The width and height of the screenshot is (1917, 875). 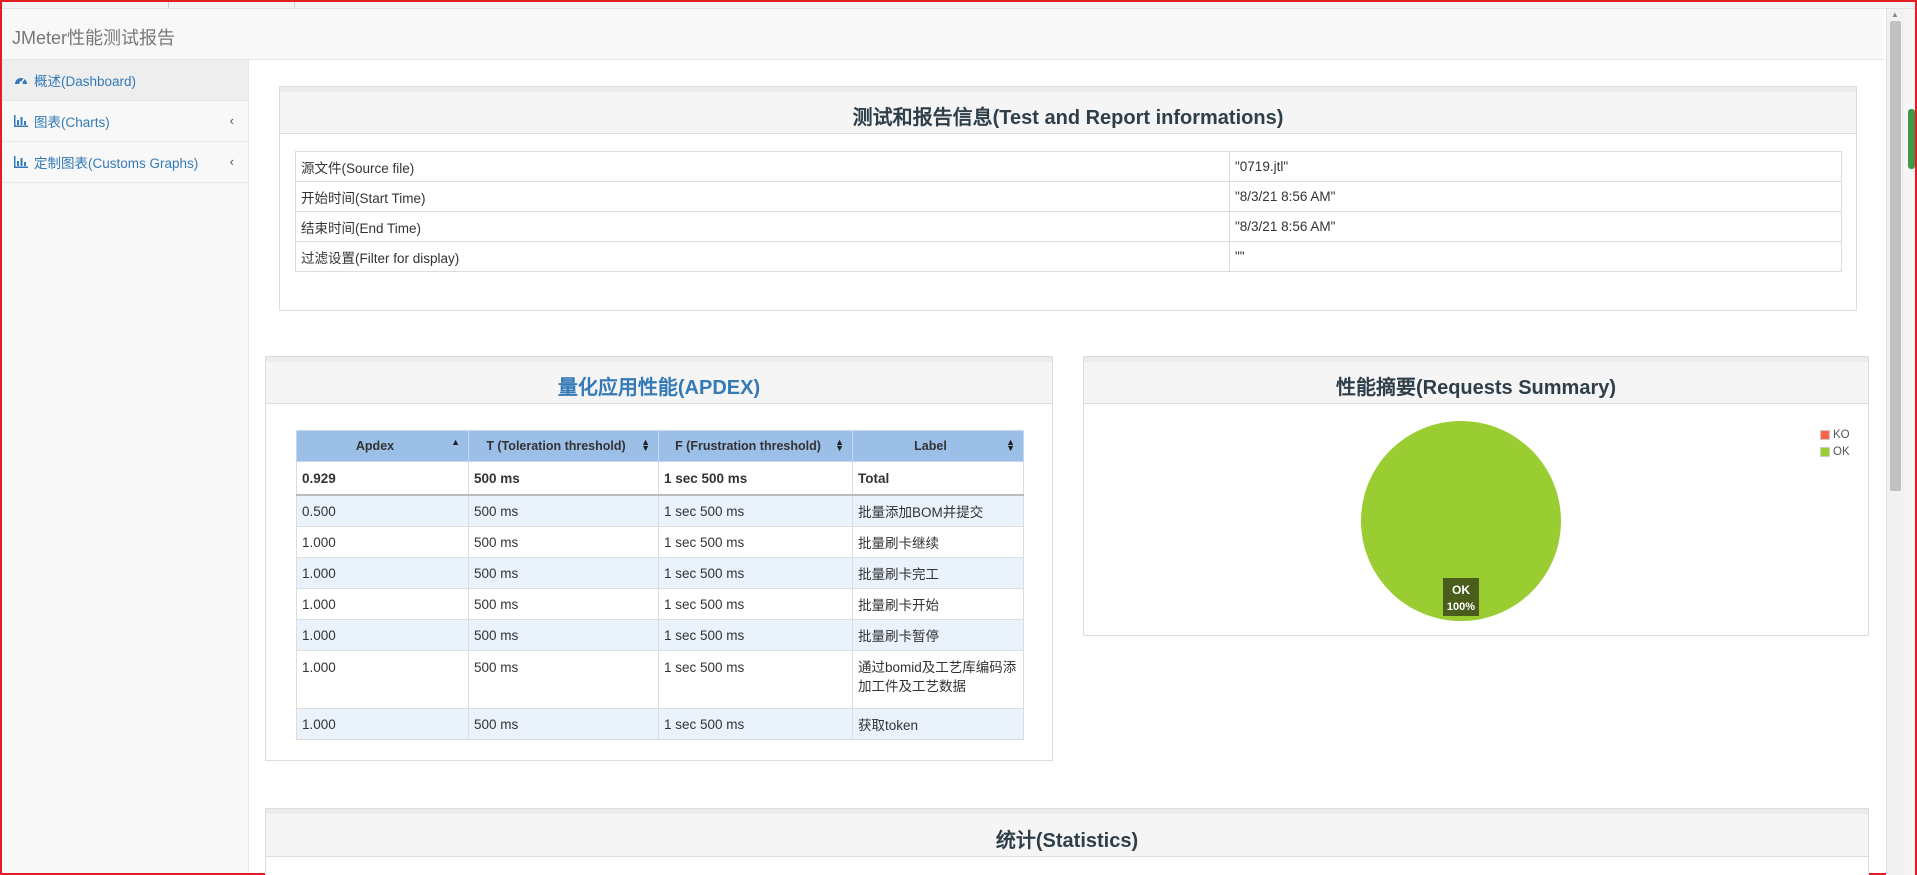 I want to click on scroll-up-icon: ▲, so click(x=1895, y=14).